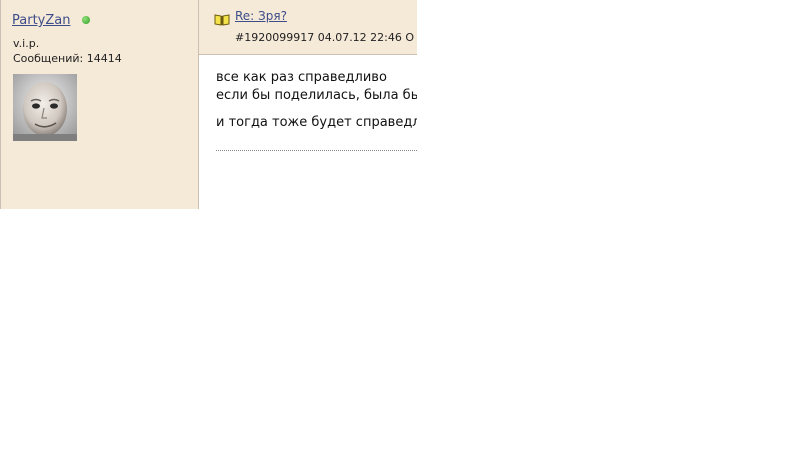 The width and height of the screenshot is (800, 449). What do you see at coordinates (222, 18) in the screenshot?
I see `book-icon` at bounding box center [222, 18].